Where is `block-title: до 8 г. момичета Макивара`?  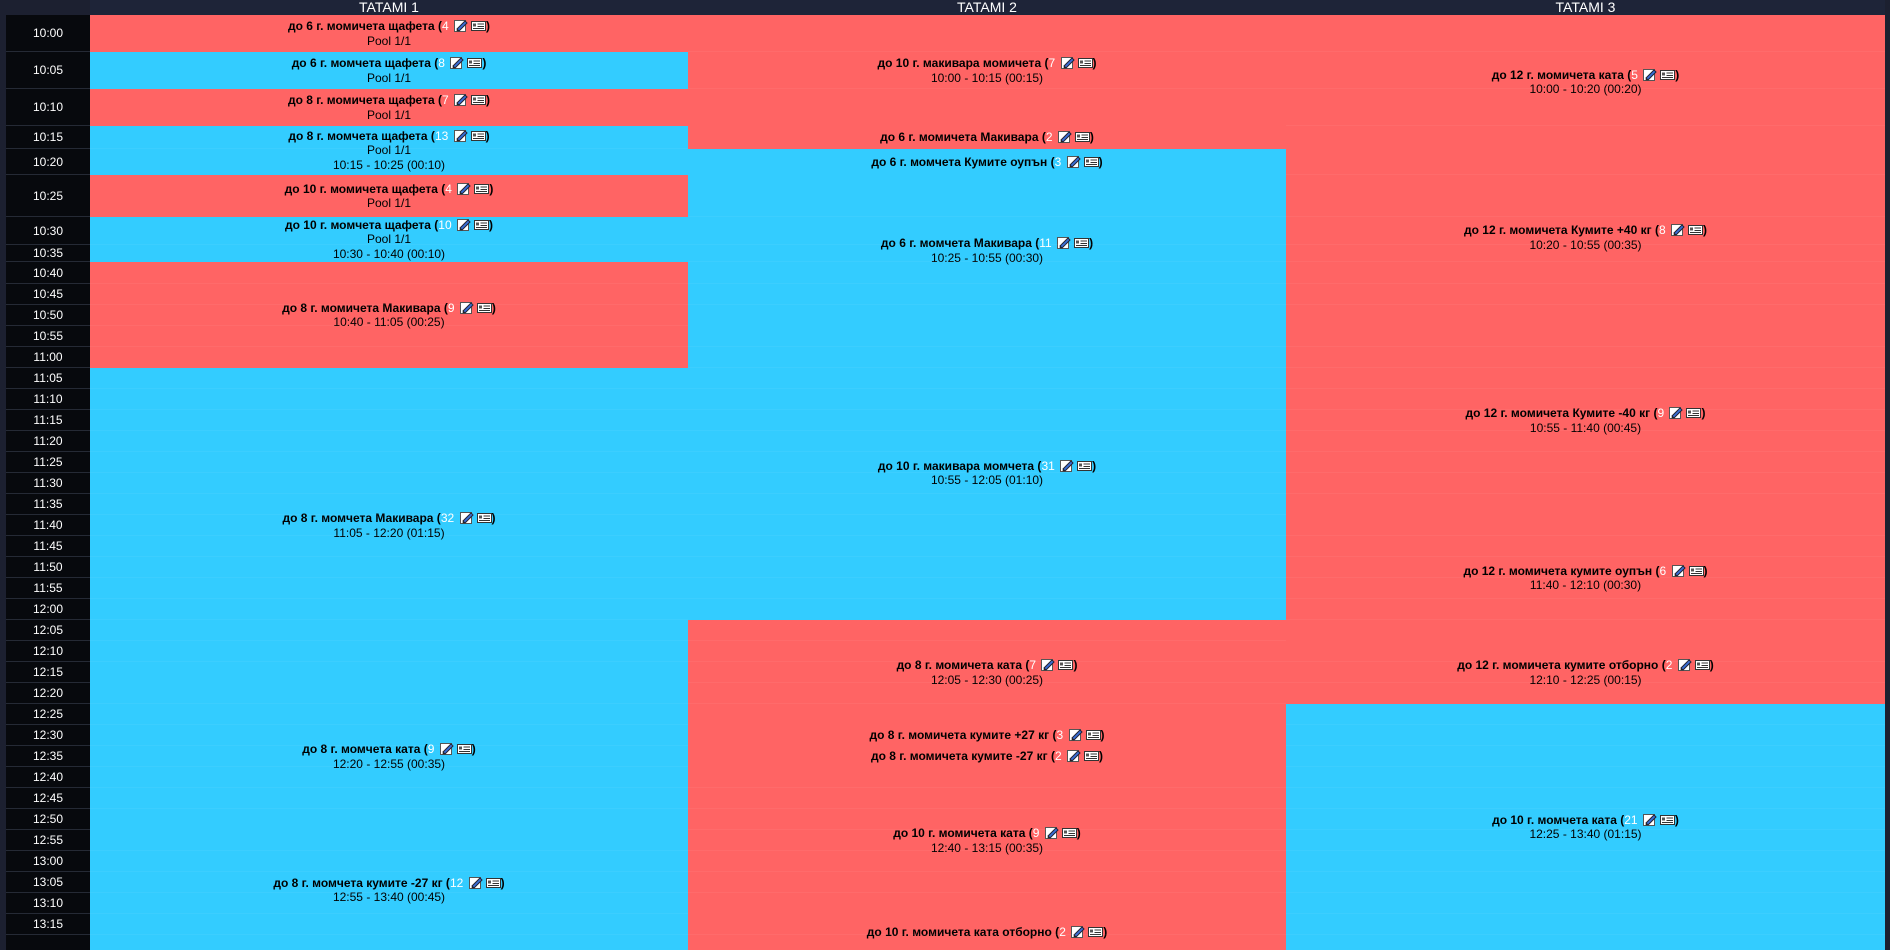
block-title: до 8 г. момичета Макивара is located at coordinates (361, 307).